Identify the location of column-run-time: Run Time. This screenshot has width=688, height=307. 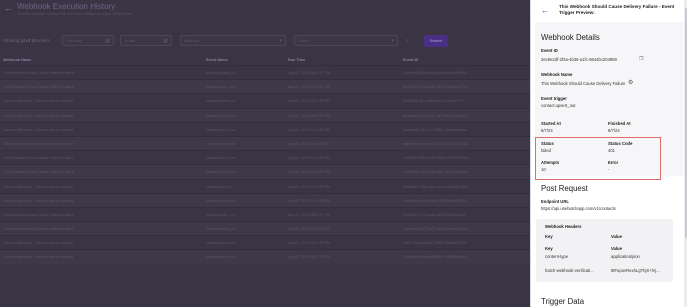
(296, 60).